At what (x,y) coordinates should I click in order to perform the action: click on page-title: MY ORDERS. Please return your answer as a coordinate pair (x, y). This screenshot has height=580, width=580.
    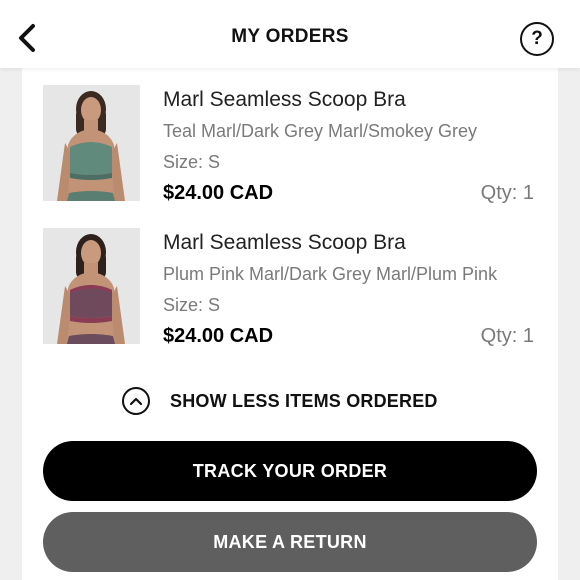
    Looking at the image, I should click on (290, 36).